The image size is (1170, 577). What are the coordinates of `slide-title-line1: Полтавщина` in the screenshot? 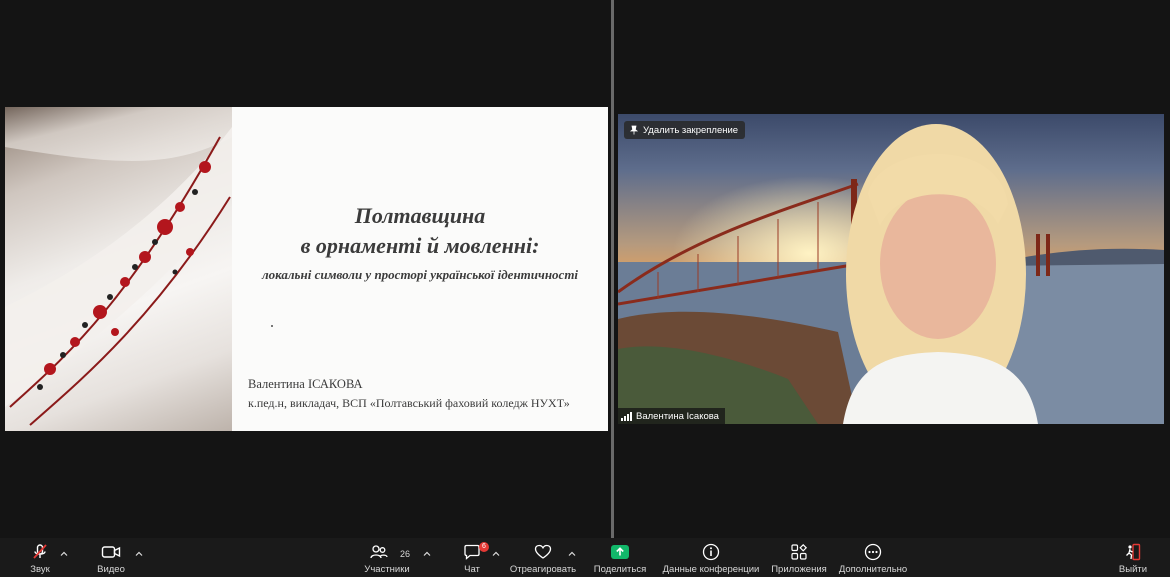 It's located at (420, 215).